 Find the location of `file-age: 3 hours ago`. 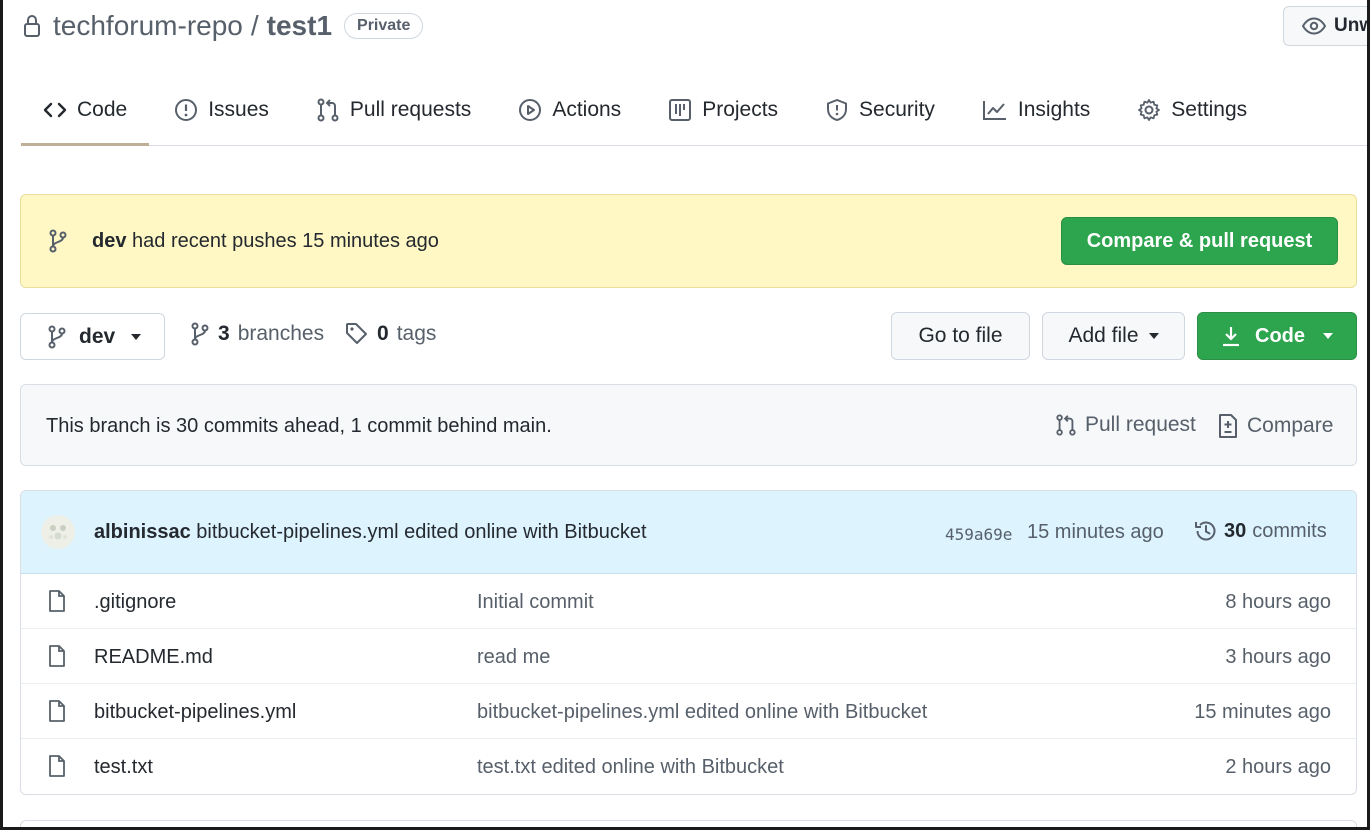

file-age: 3 hours ago is located at coordinates (1278, 657).